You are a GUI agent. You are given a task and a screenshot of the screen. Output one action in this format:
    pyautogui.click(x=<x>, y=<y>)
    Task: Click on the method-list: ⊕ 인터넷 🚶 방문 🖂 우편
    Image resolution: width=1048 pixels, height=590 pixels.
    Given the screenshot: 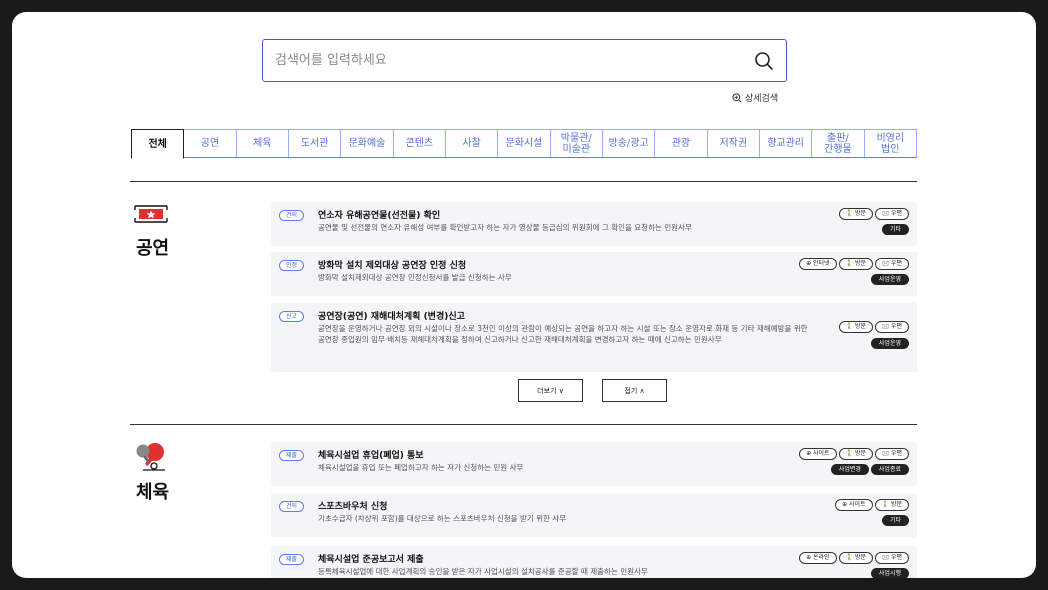 What is the action you would take?
    pyautogui.click(x=854, y=264)
    